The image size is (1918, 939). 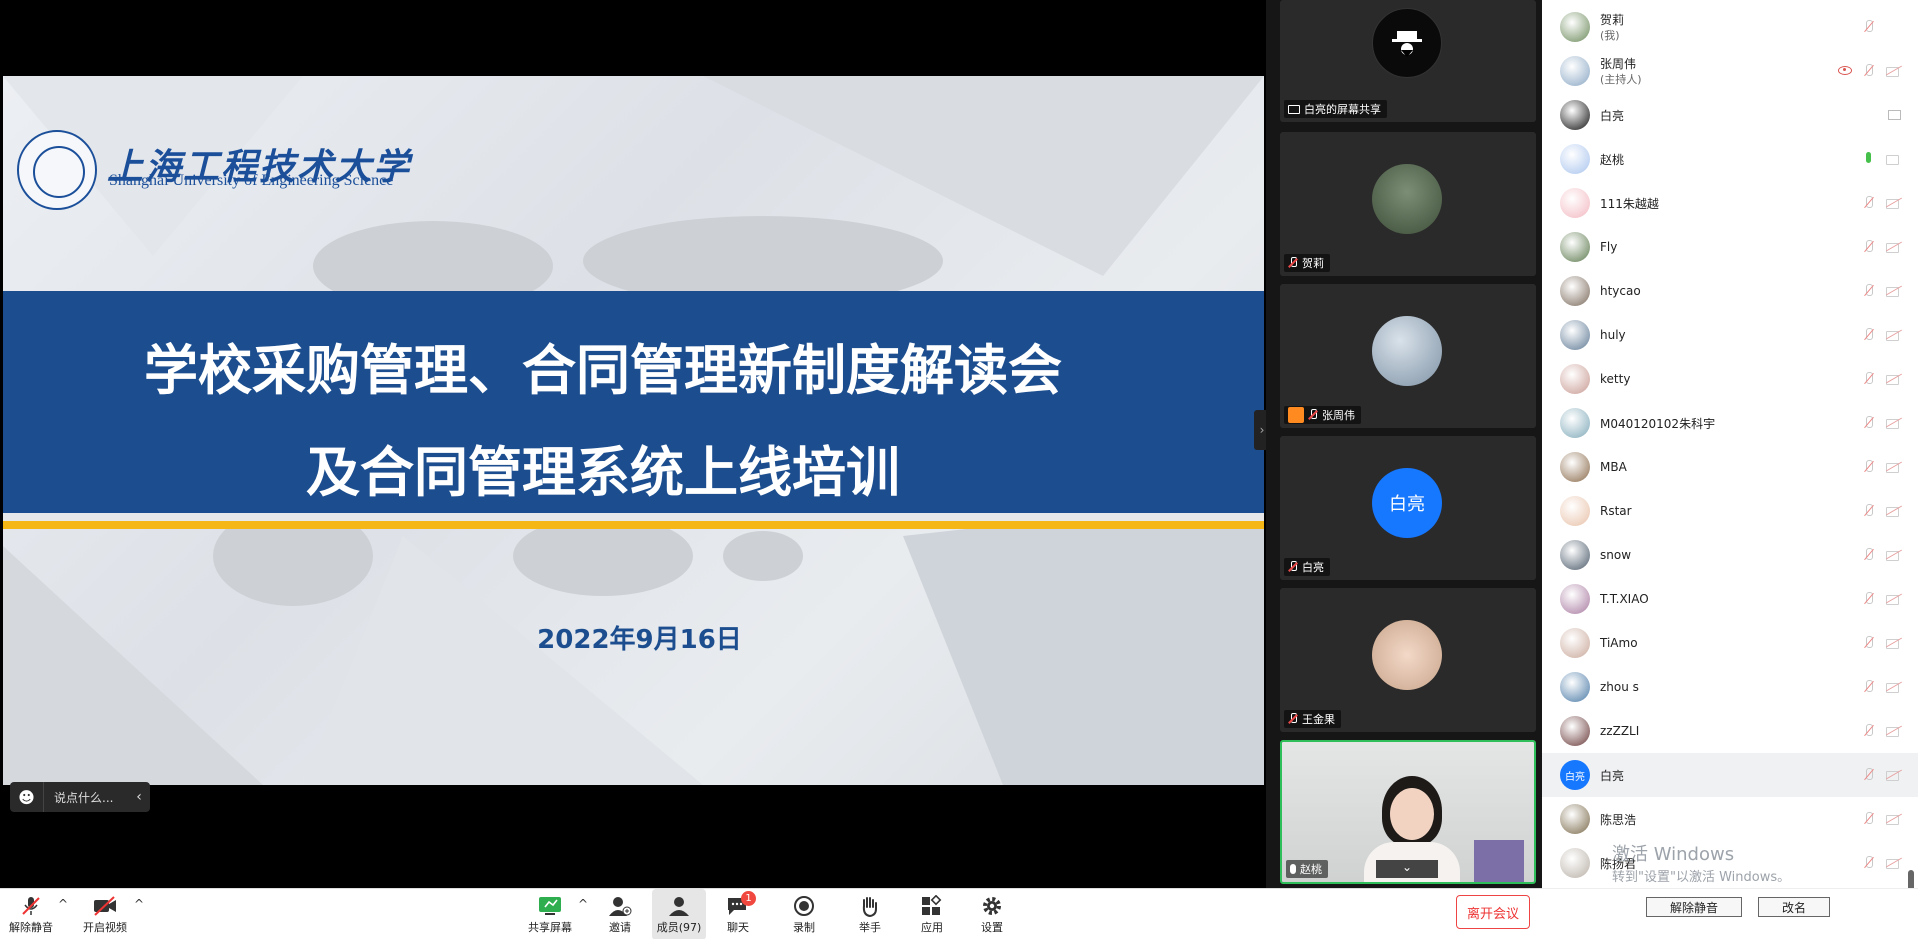 What do you see at coordinates (679, 914) in the screenshot?
I see `members-button: 成员(97)` at bounding box center [679, 914].